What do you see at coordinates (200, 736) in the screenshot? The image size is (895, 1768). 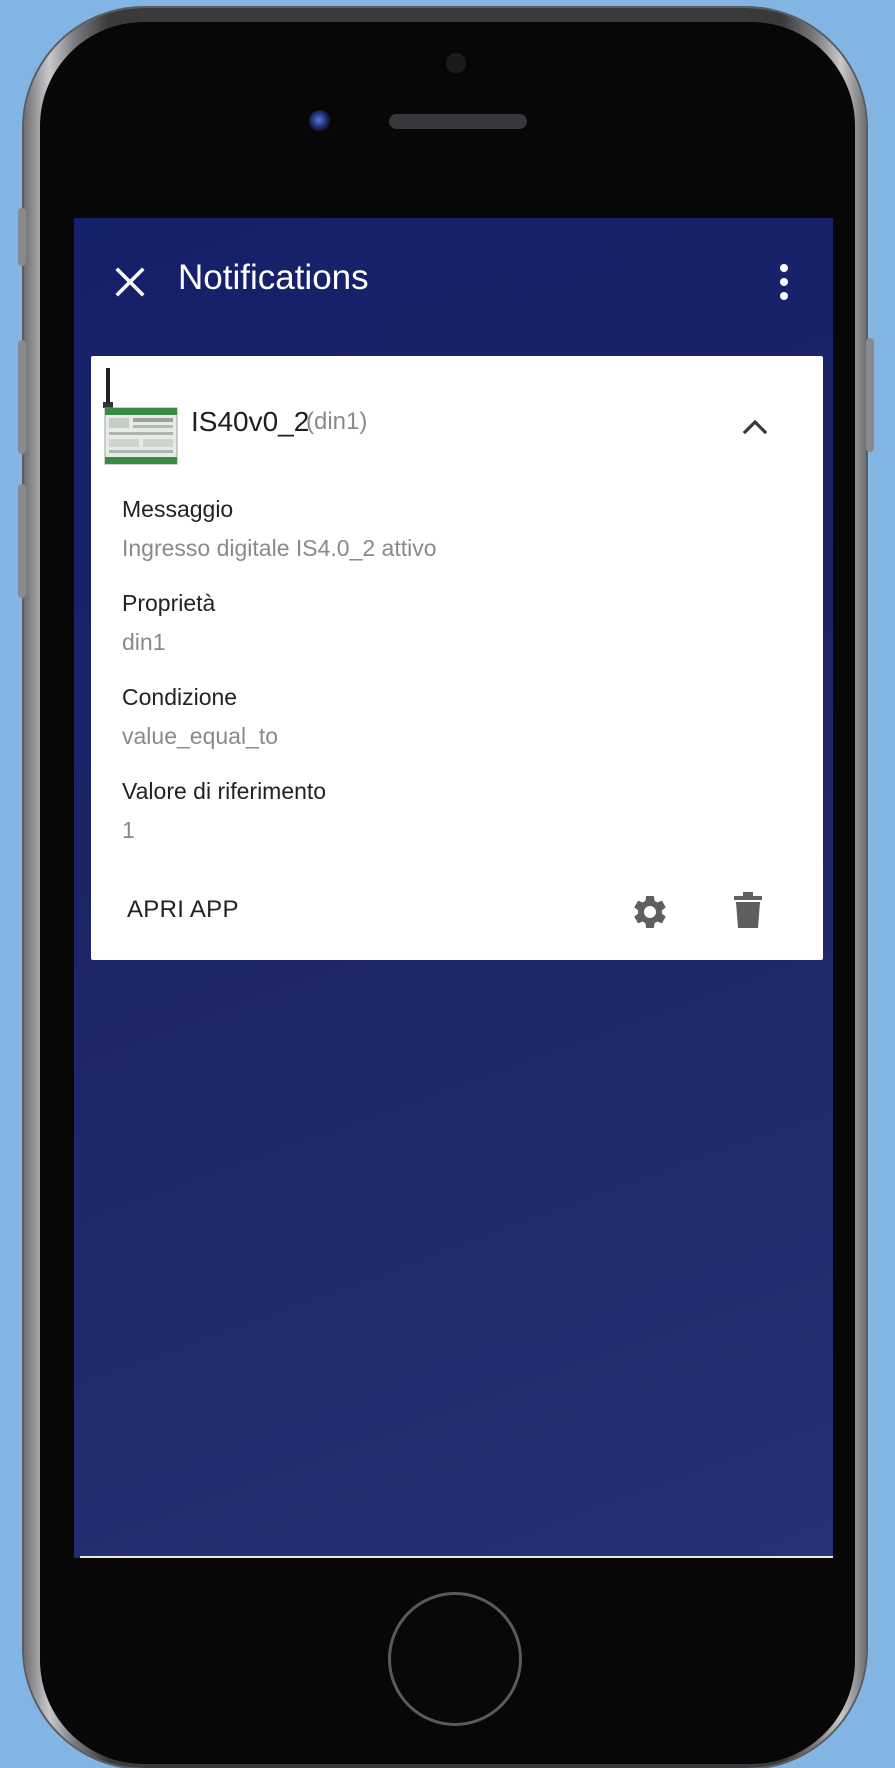 I see `field-value-condizione: value_equal_to` at bounding box center [200, 736].